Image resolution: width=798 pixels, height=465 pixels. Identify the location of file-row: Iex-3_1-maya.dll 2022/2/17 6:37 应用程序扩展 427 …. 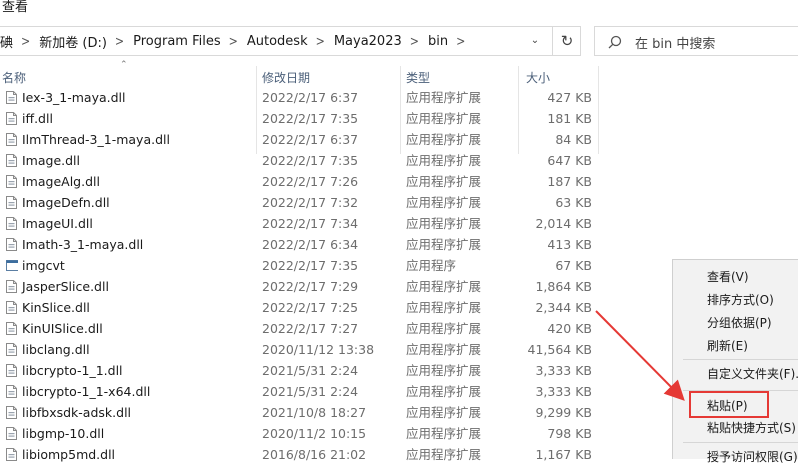
(300, 97).